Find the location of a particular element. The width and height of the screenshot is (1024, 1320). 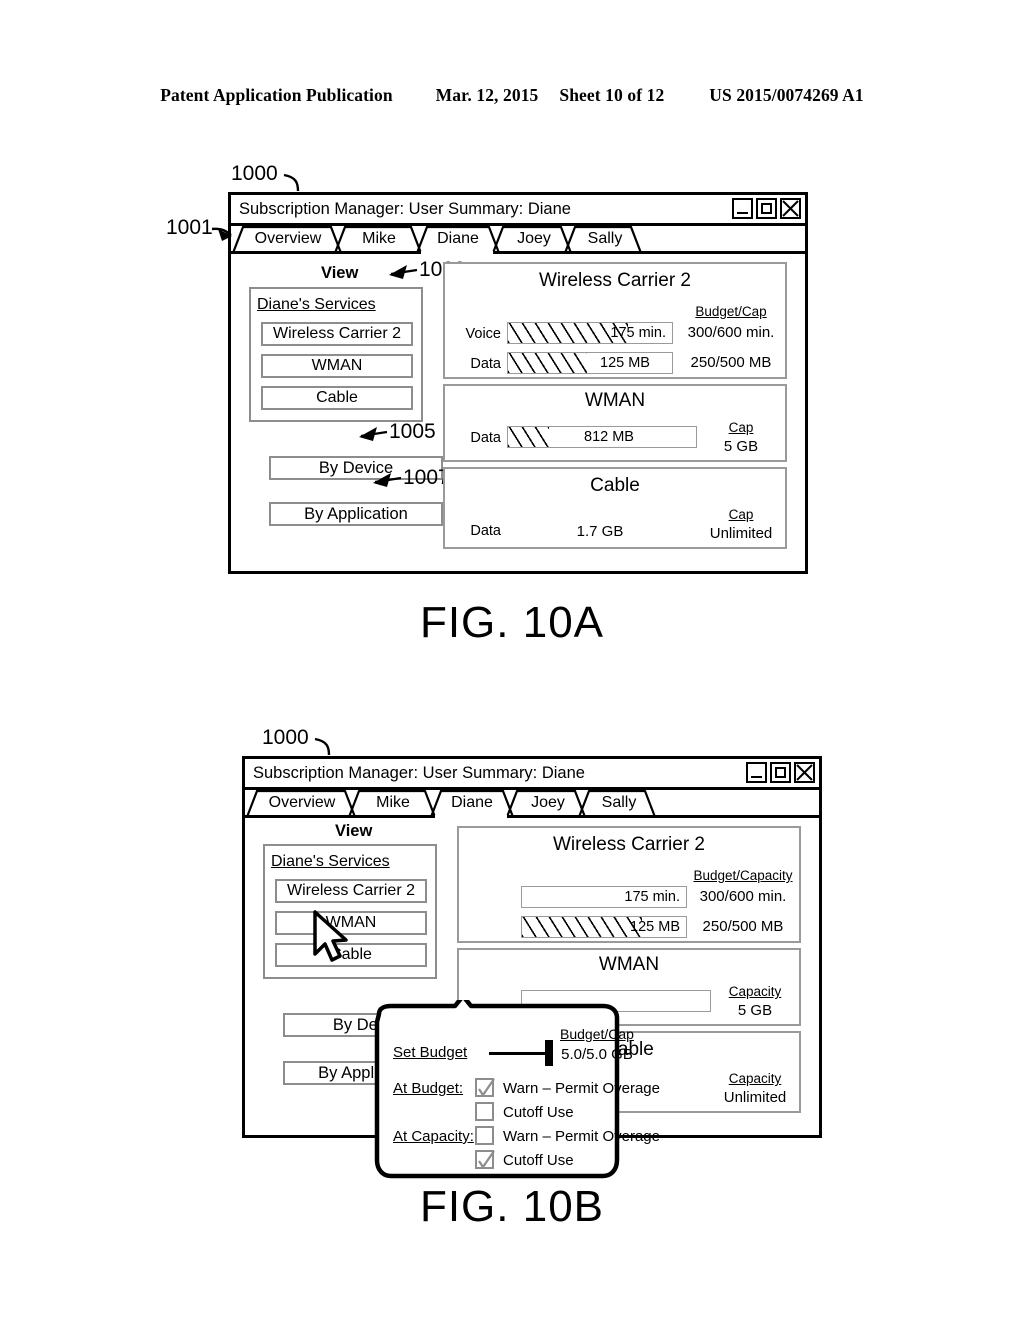

fig10a-window-controls is located at coordinates (766, 208).